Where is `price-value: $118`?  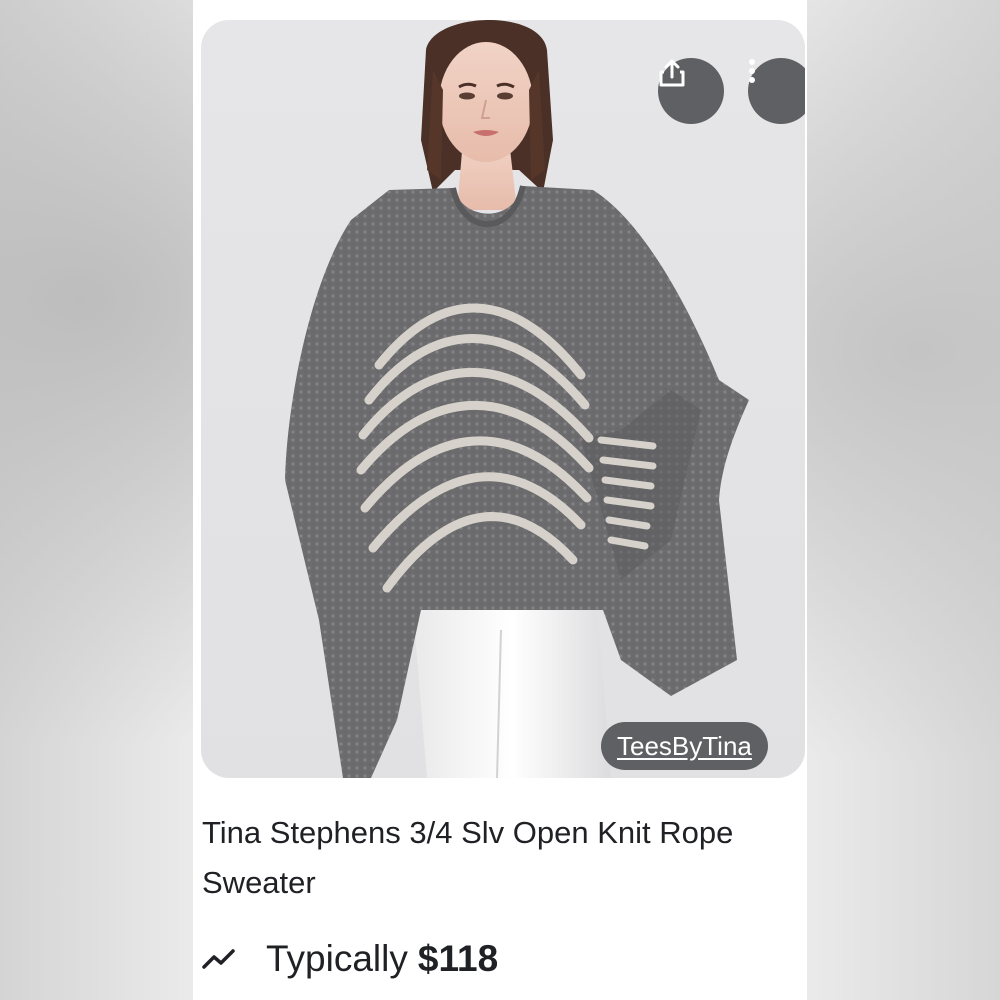
price-value: $118 is located at coordinates (458, 958).